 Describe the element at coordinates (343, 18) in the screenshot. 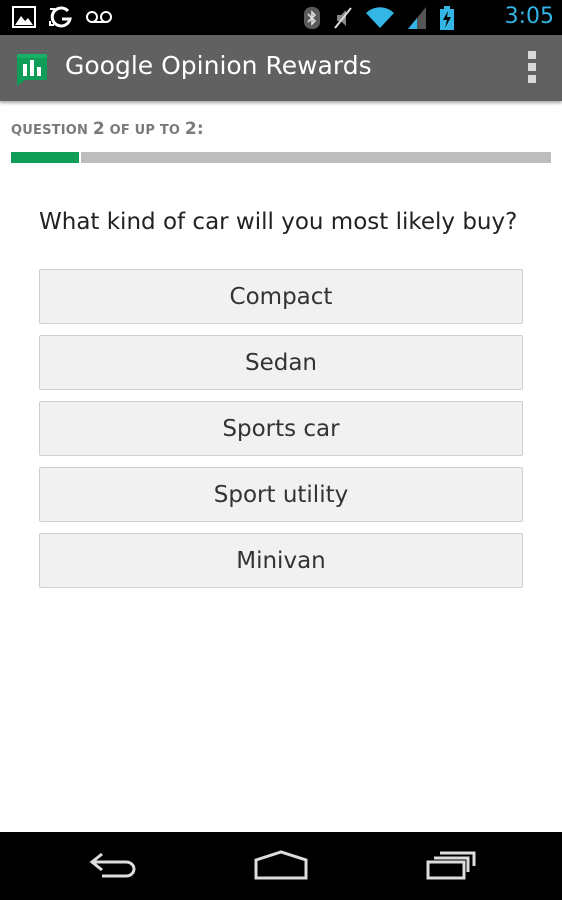

I see `mute-icon` at that location.